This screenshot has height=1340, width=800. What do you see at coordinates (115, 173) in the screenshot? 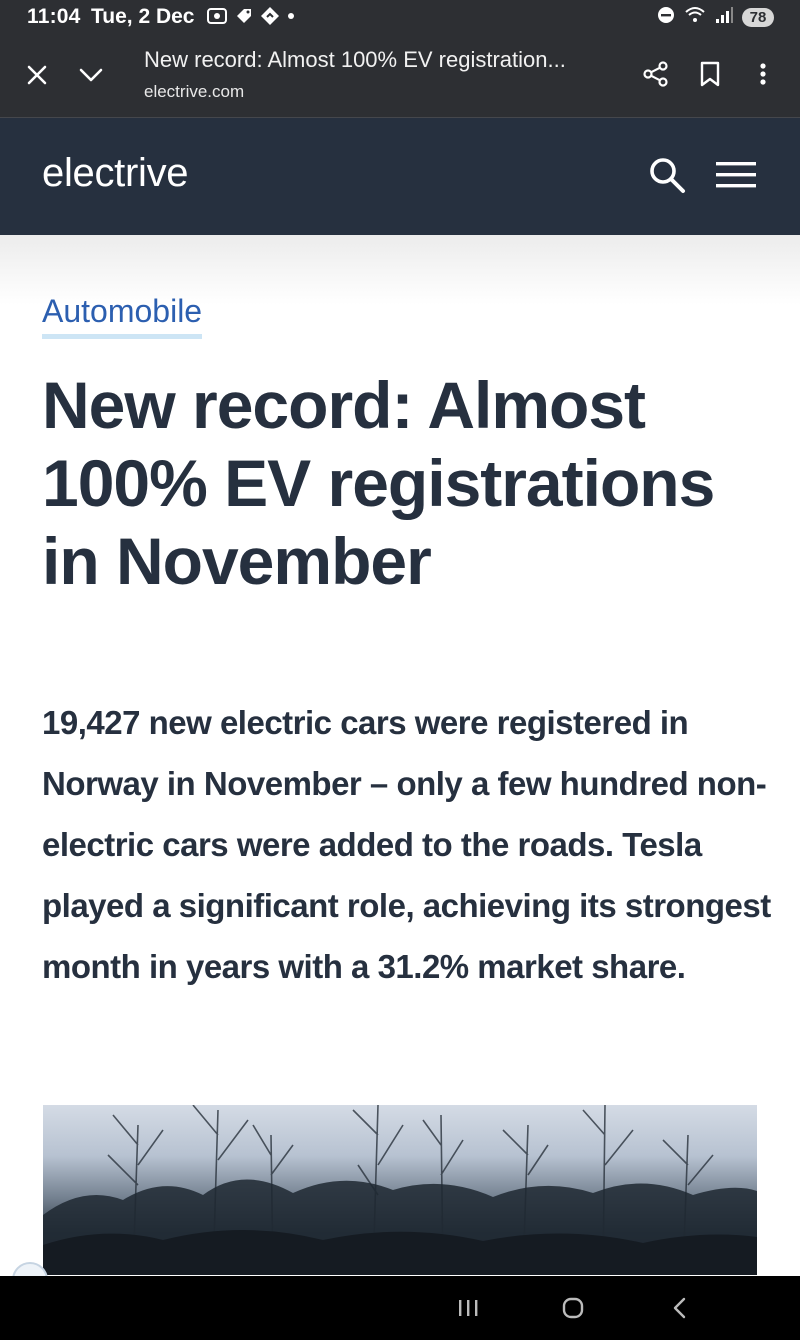
I see `site-logo: electrive` at bounding box center [115, 173].